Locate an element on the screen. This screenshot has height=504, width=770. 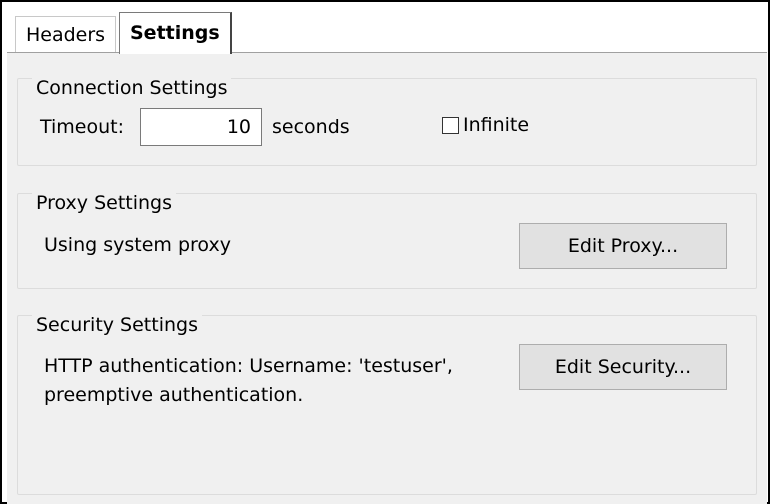
timeout-unit-label: seconds is located at coordinates (311, 127).